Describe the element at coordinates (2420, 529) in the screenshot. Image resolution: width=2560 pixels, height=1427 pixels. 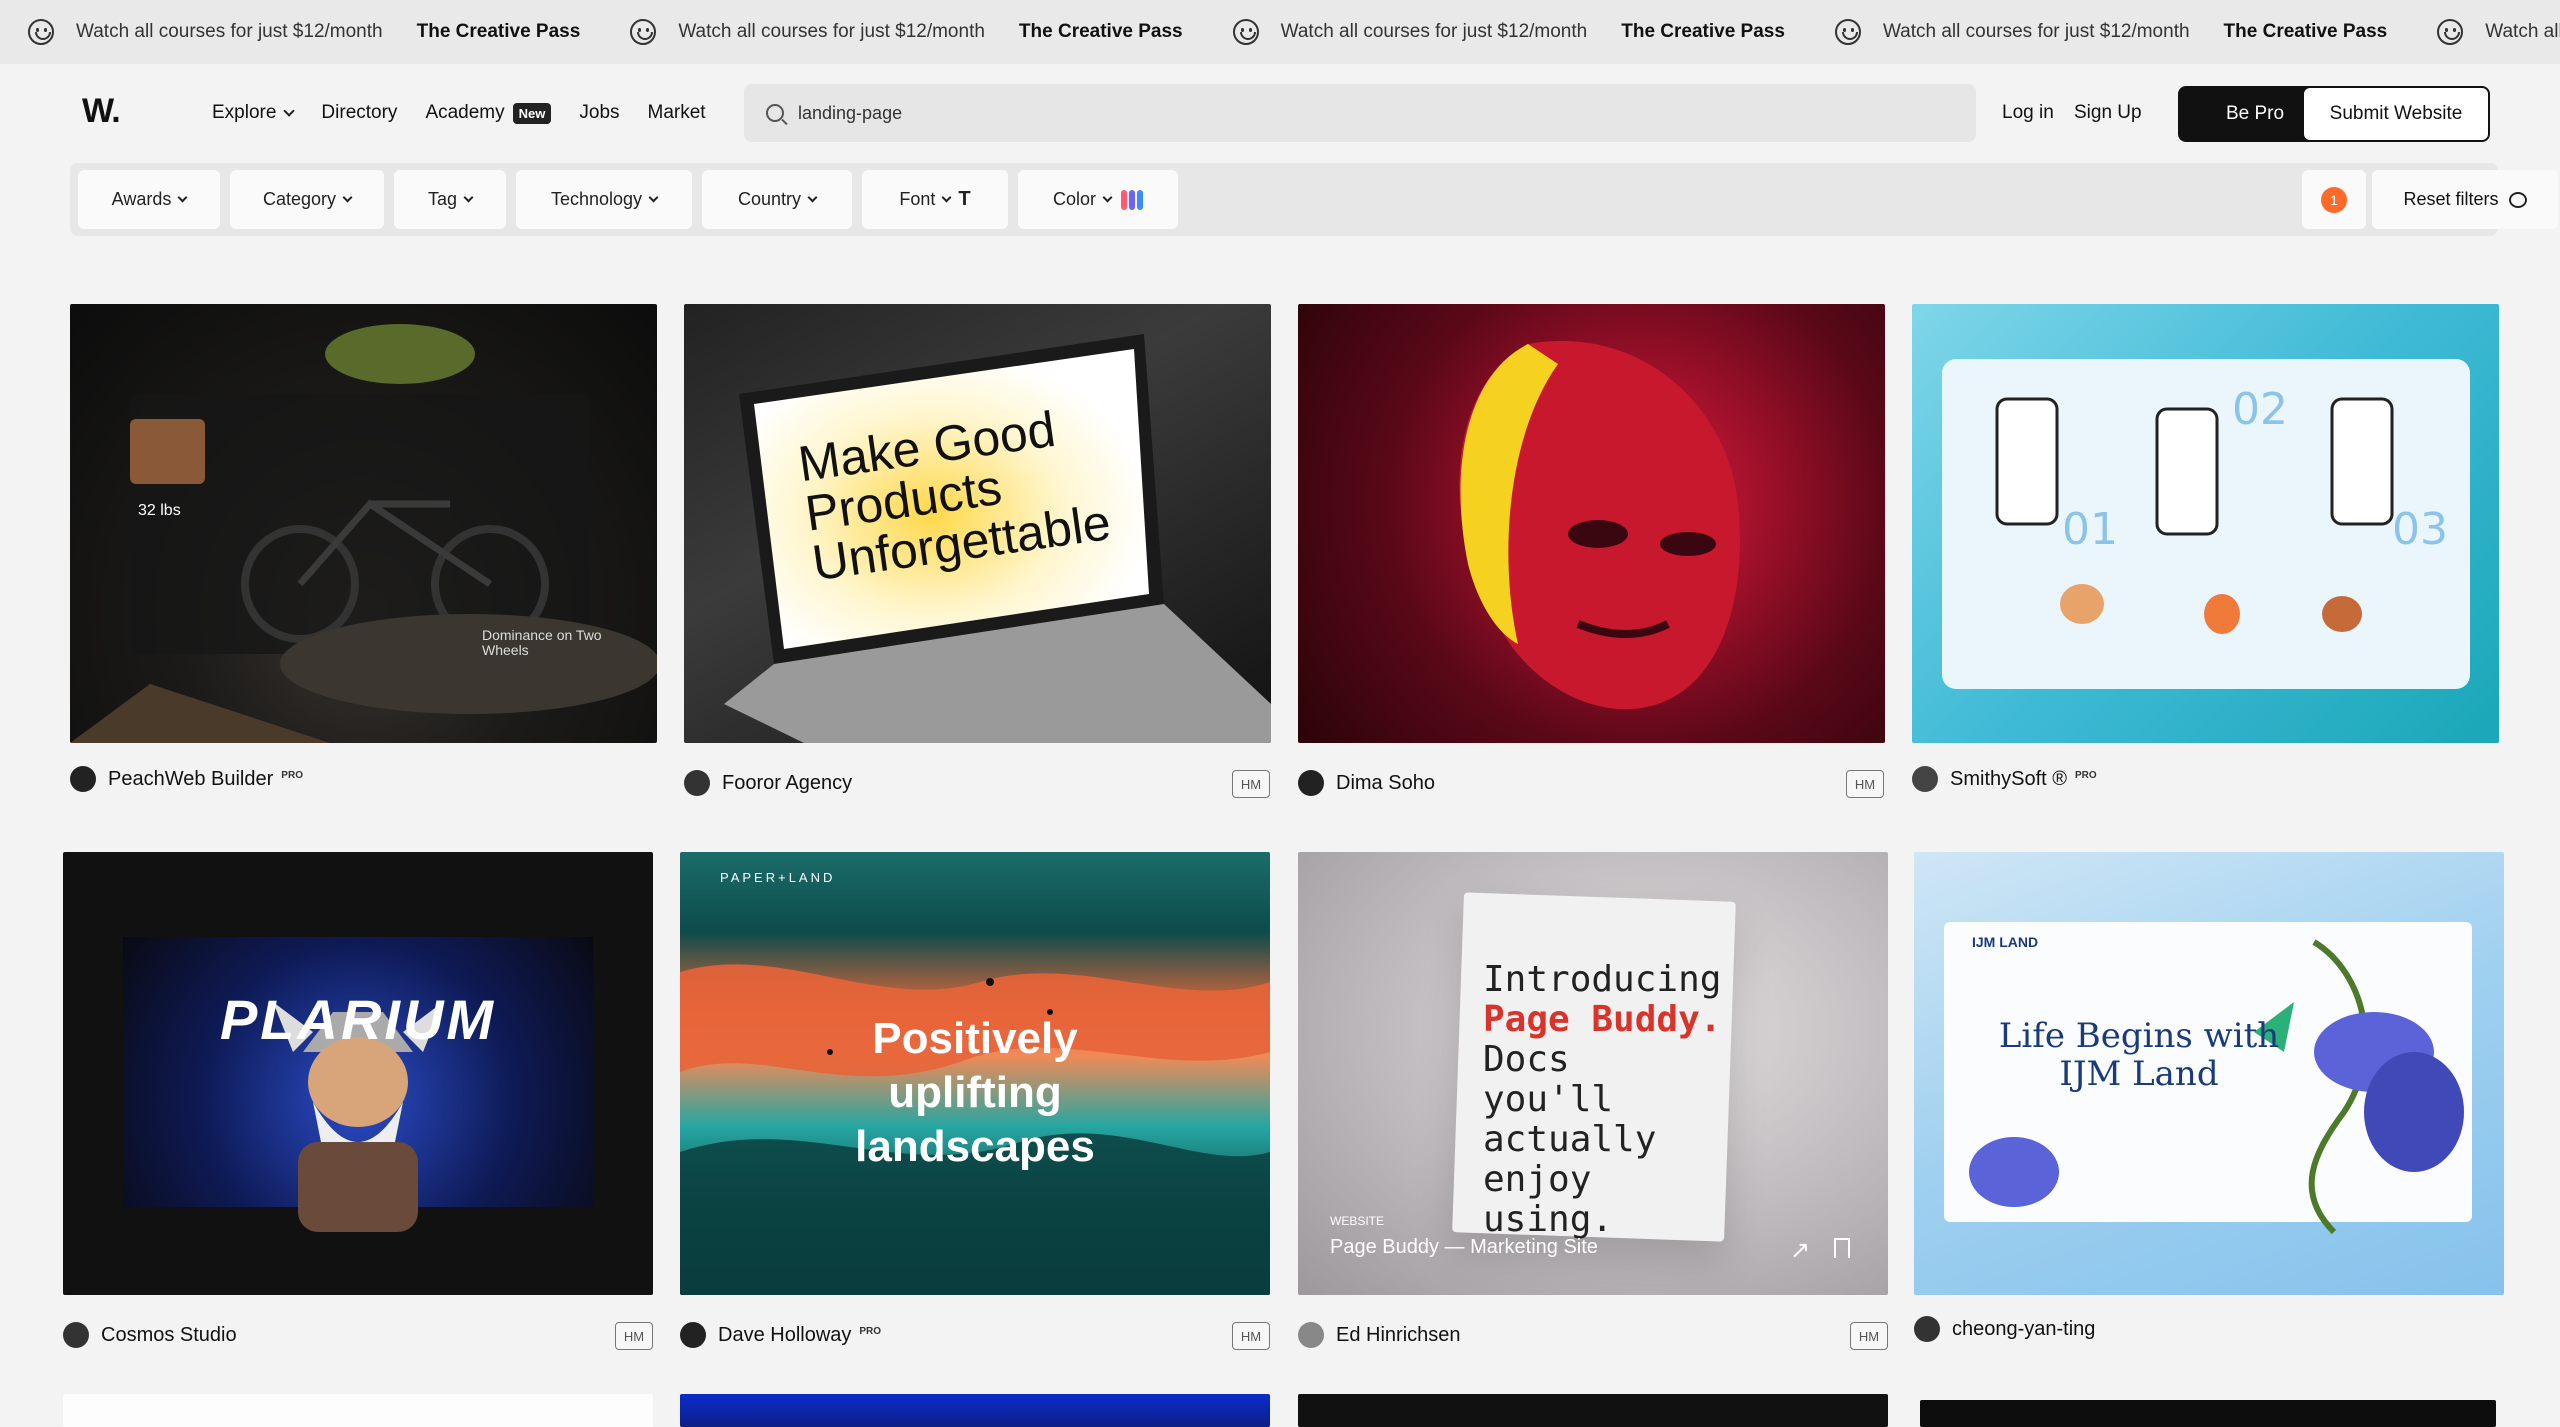
I see `svg-text: 03` at that location.